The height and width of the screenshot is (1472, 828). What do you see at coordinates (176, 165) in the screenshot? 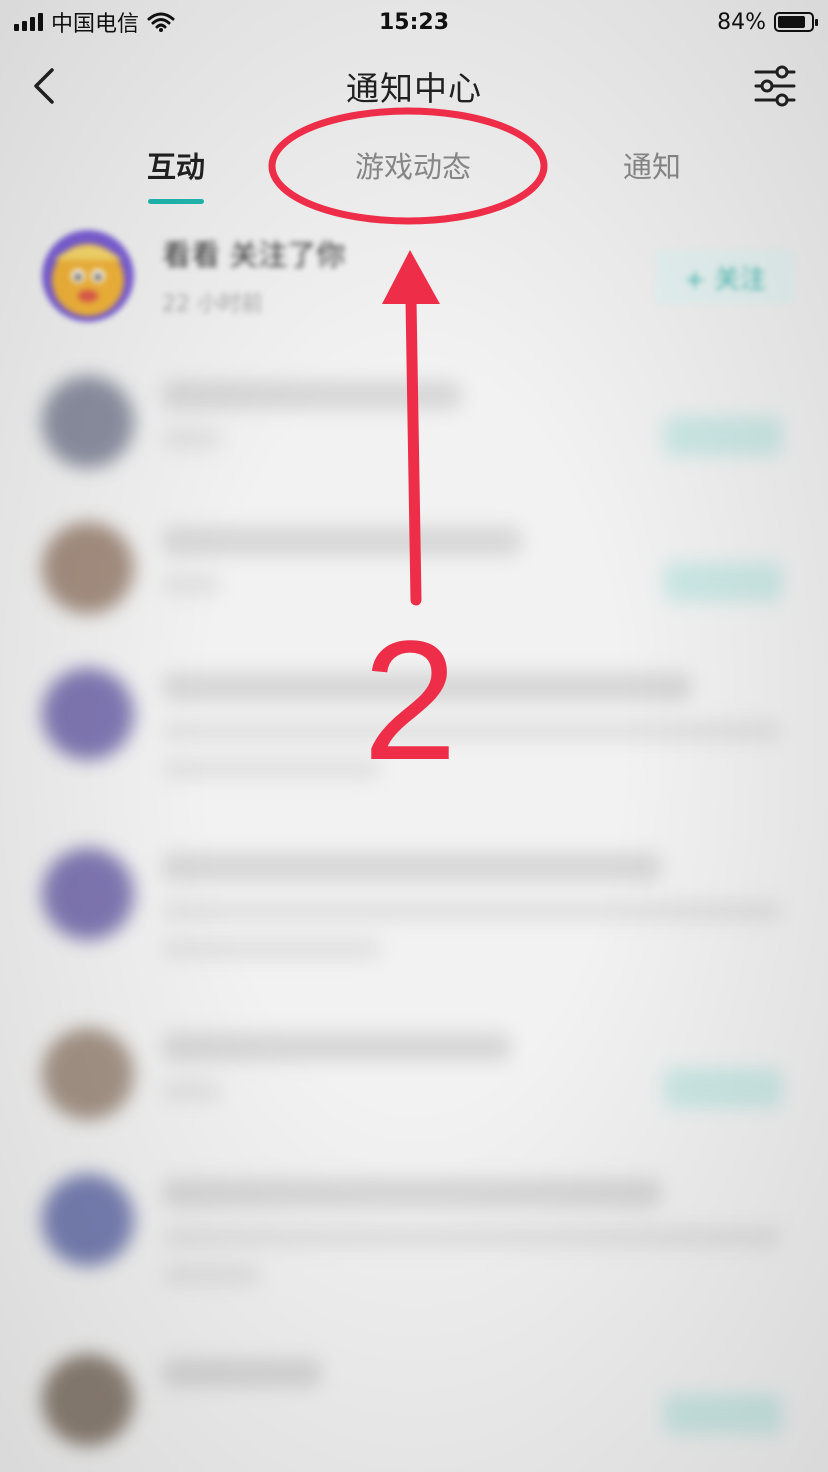
I see `tab-interaction: 互动` at bounding box center [176, 165].